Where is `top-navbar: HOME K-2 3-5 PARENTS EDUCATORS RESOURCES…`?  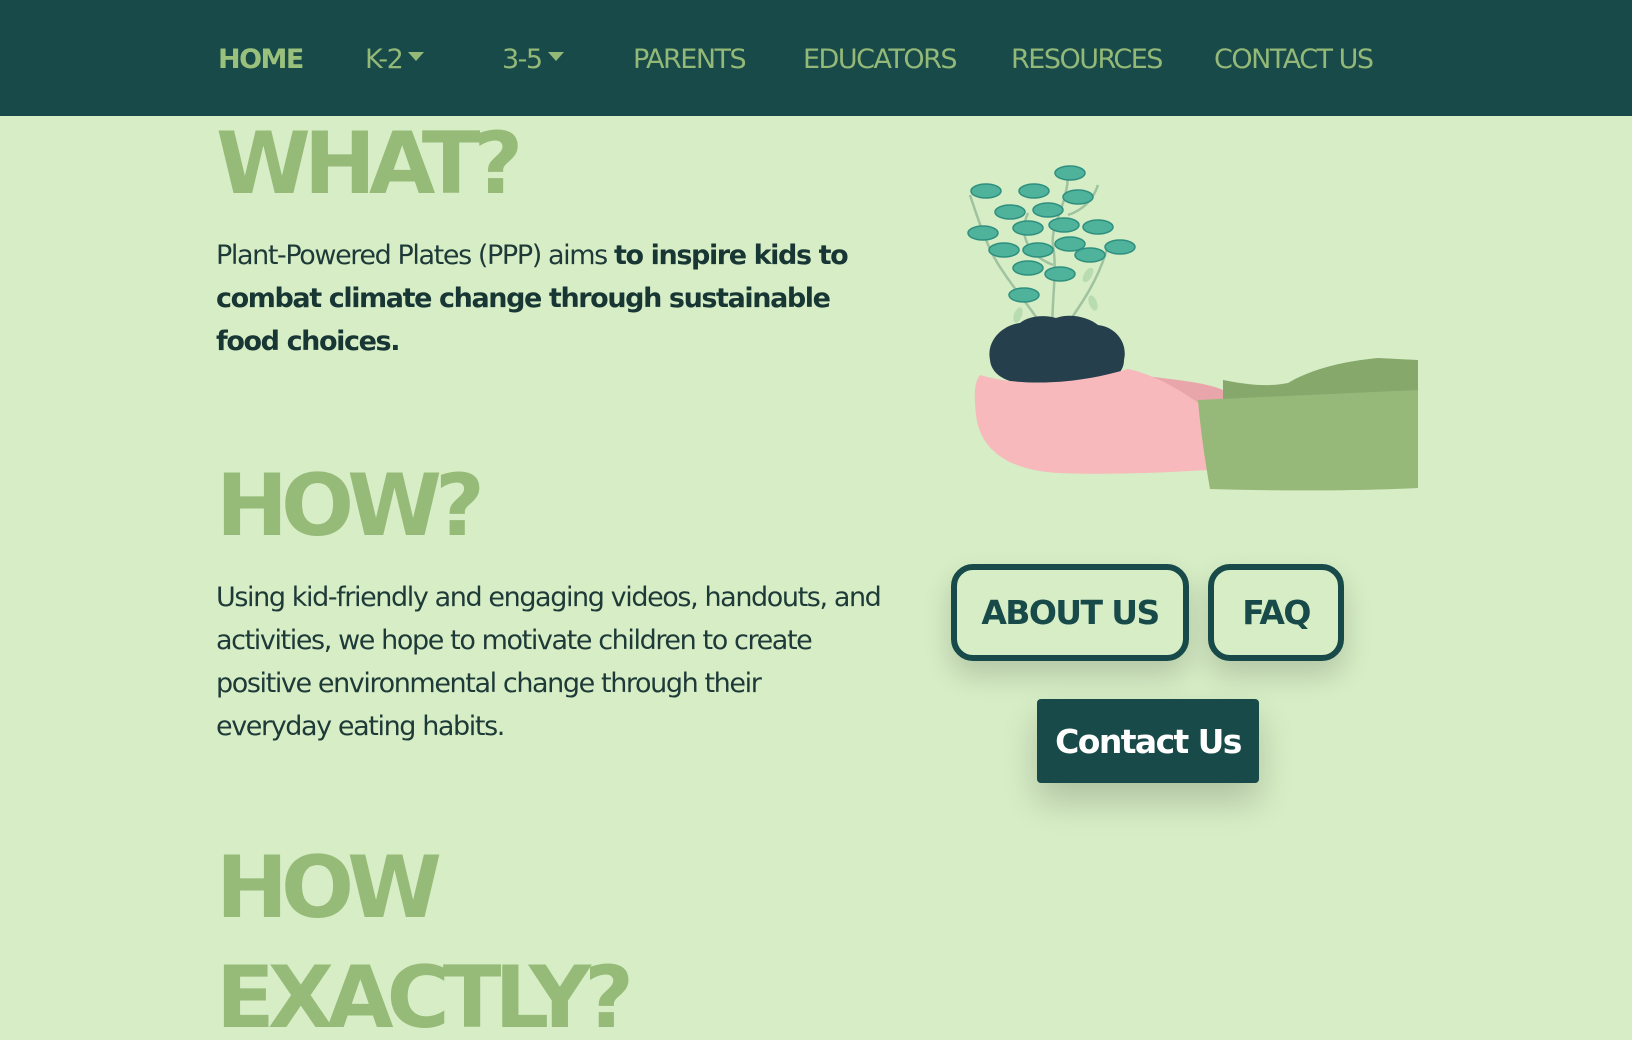
top-navbar: HOME K-2 3-5 PARENTS EDUCATORS RESOURCES… is located at coordinates (816, 58).